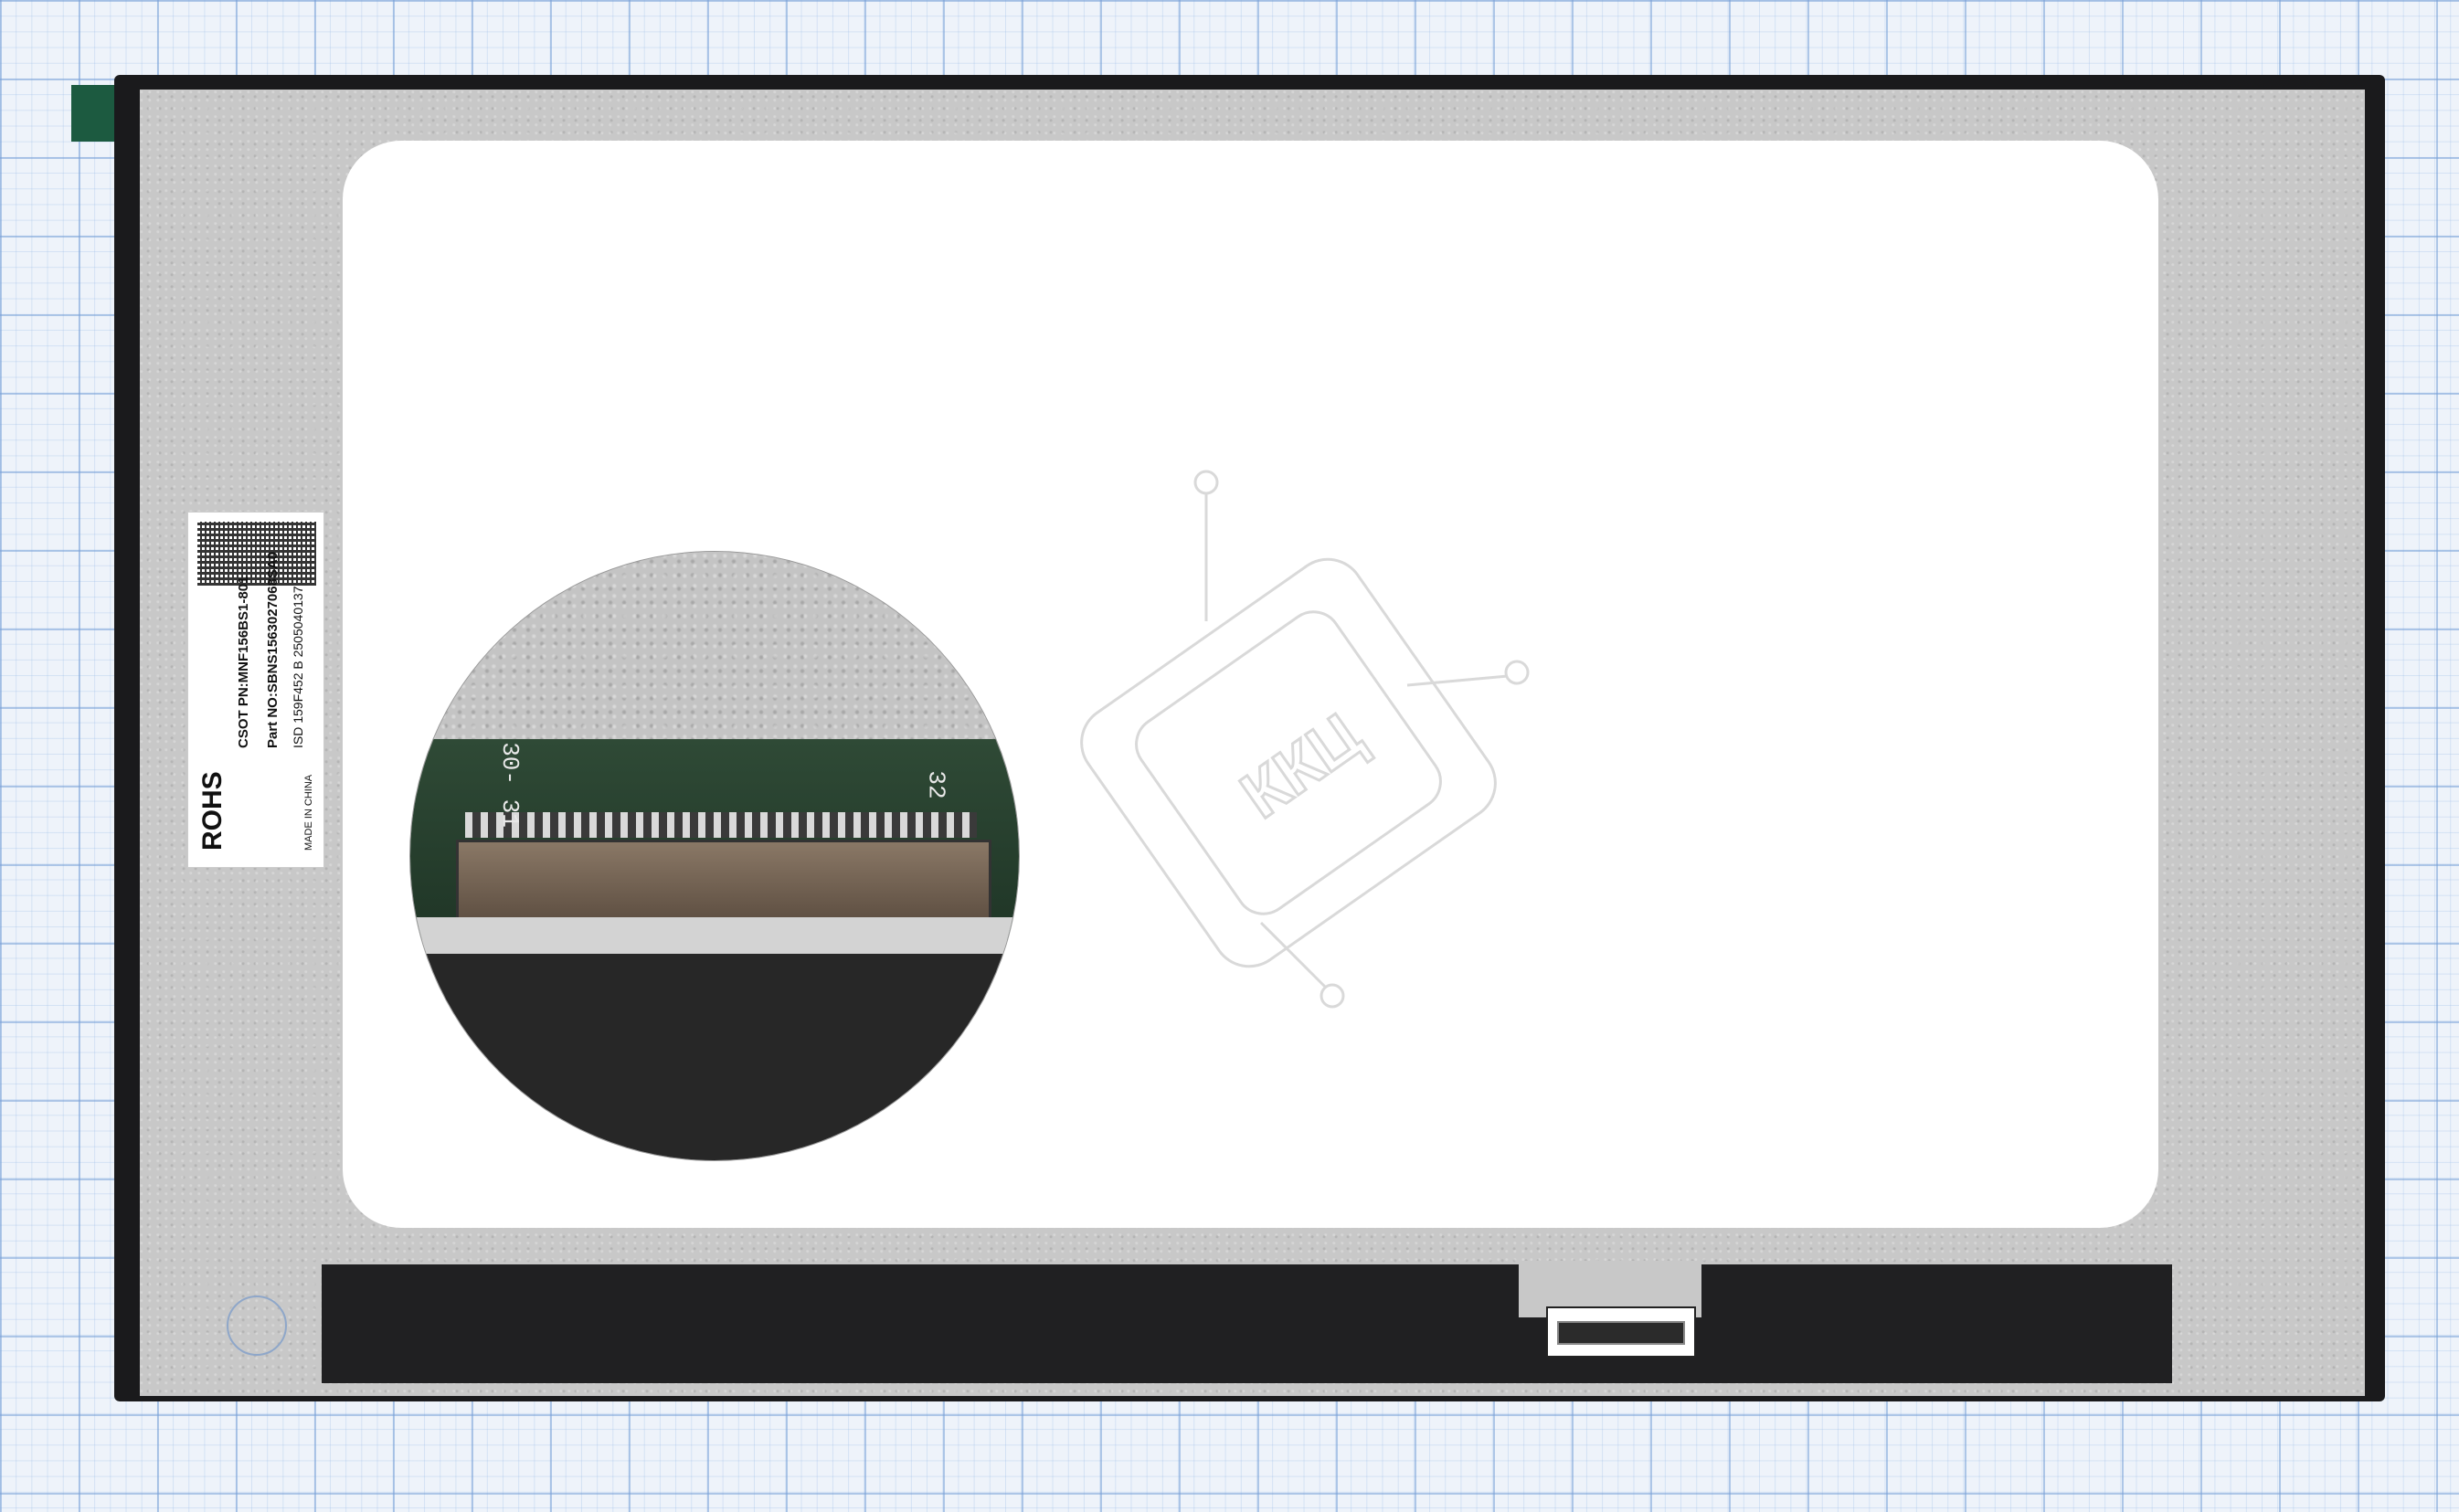  What do you see at coordinates (309, 812) in the screenshot?
I see `made-in: MADE IN CHINA` at bounding box center [309, 812].